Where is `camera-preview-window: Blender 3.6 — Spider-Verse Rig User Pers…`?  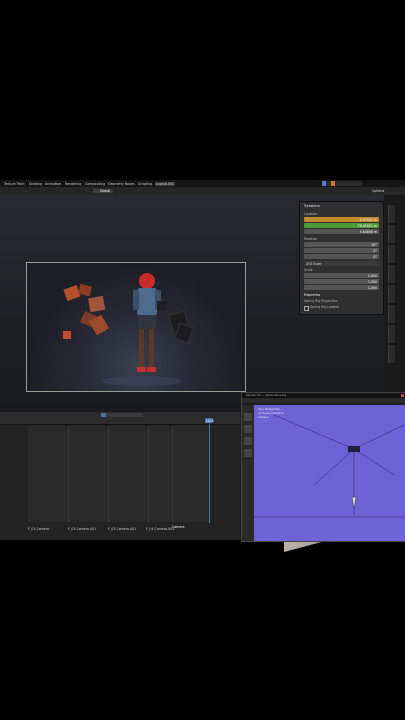
camera-preview-window: Blender 3.6 — Spider-Verse Rig User Pers… is located at coordinates (323, 467).